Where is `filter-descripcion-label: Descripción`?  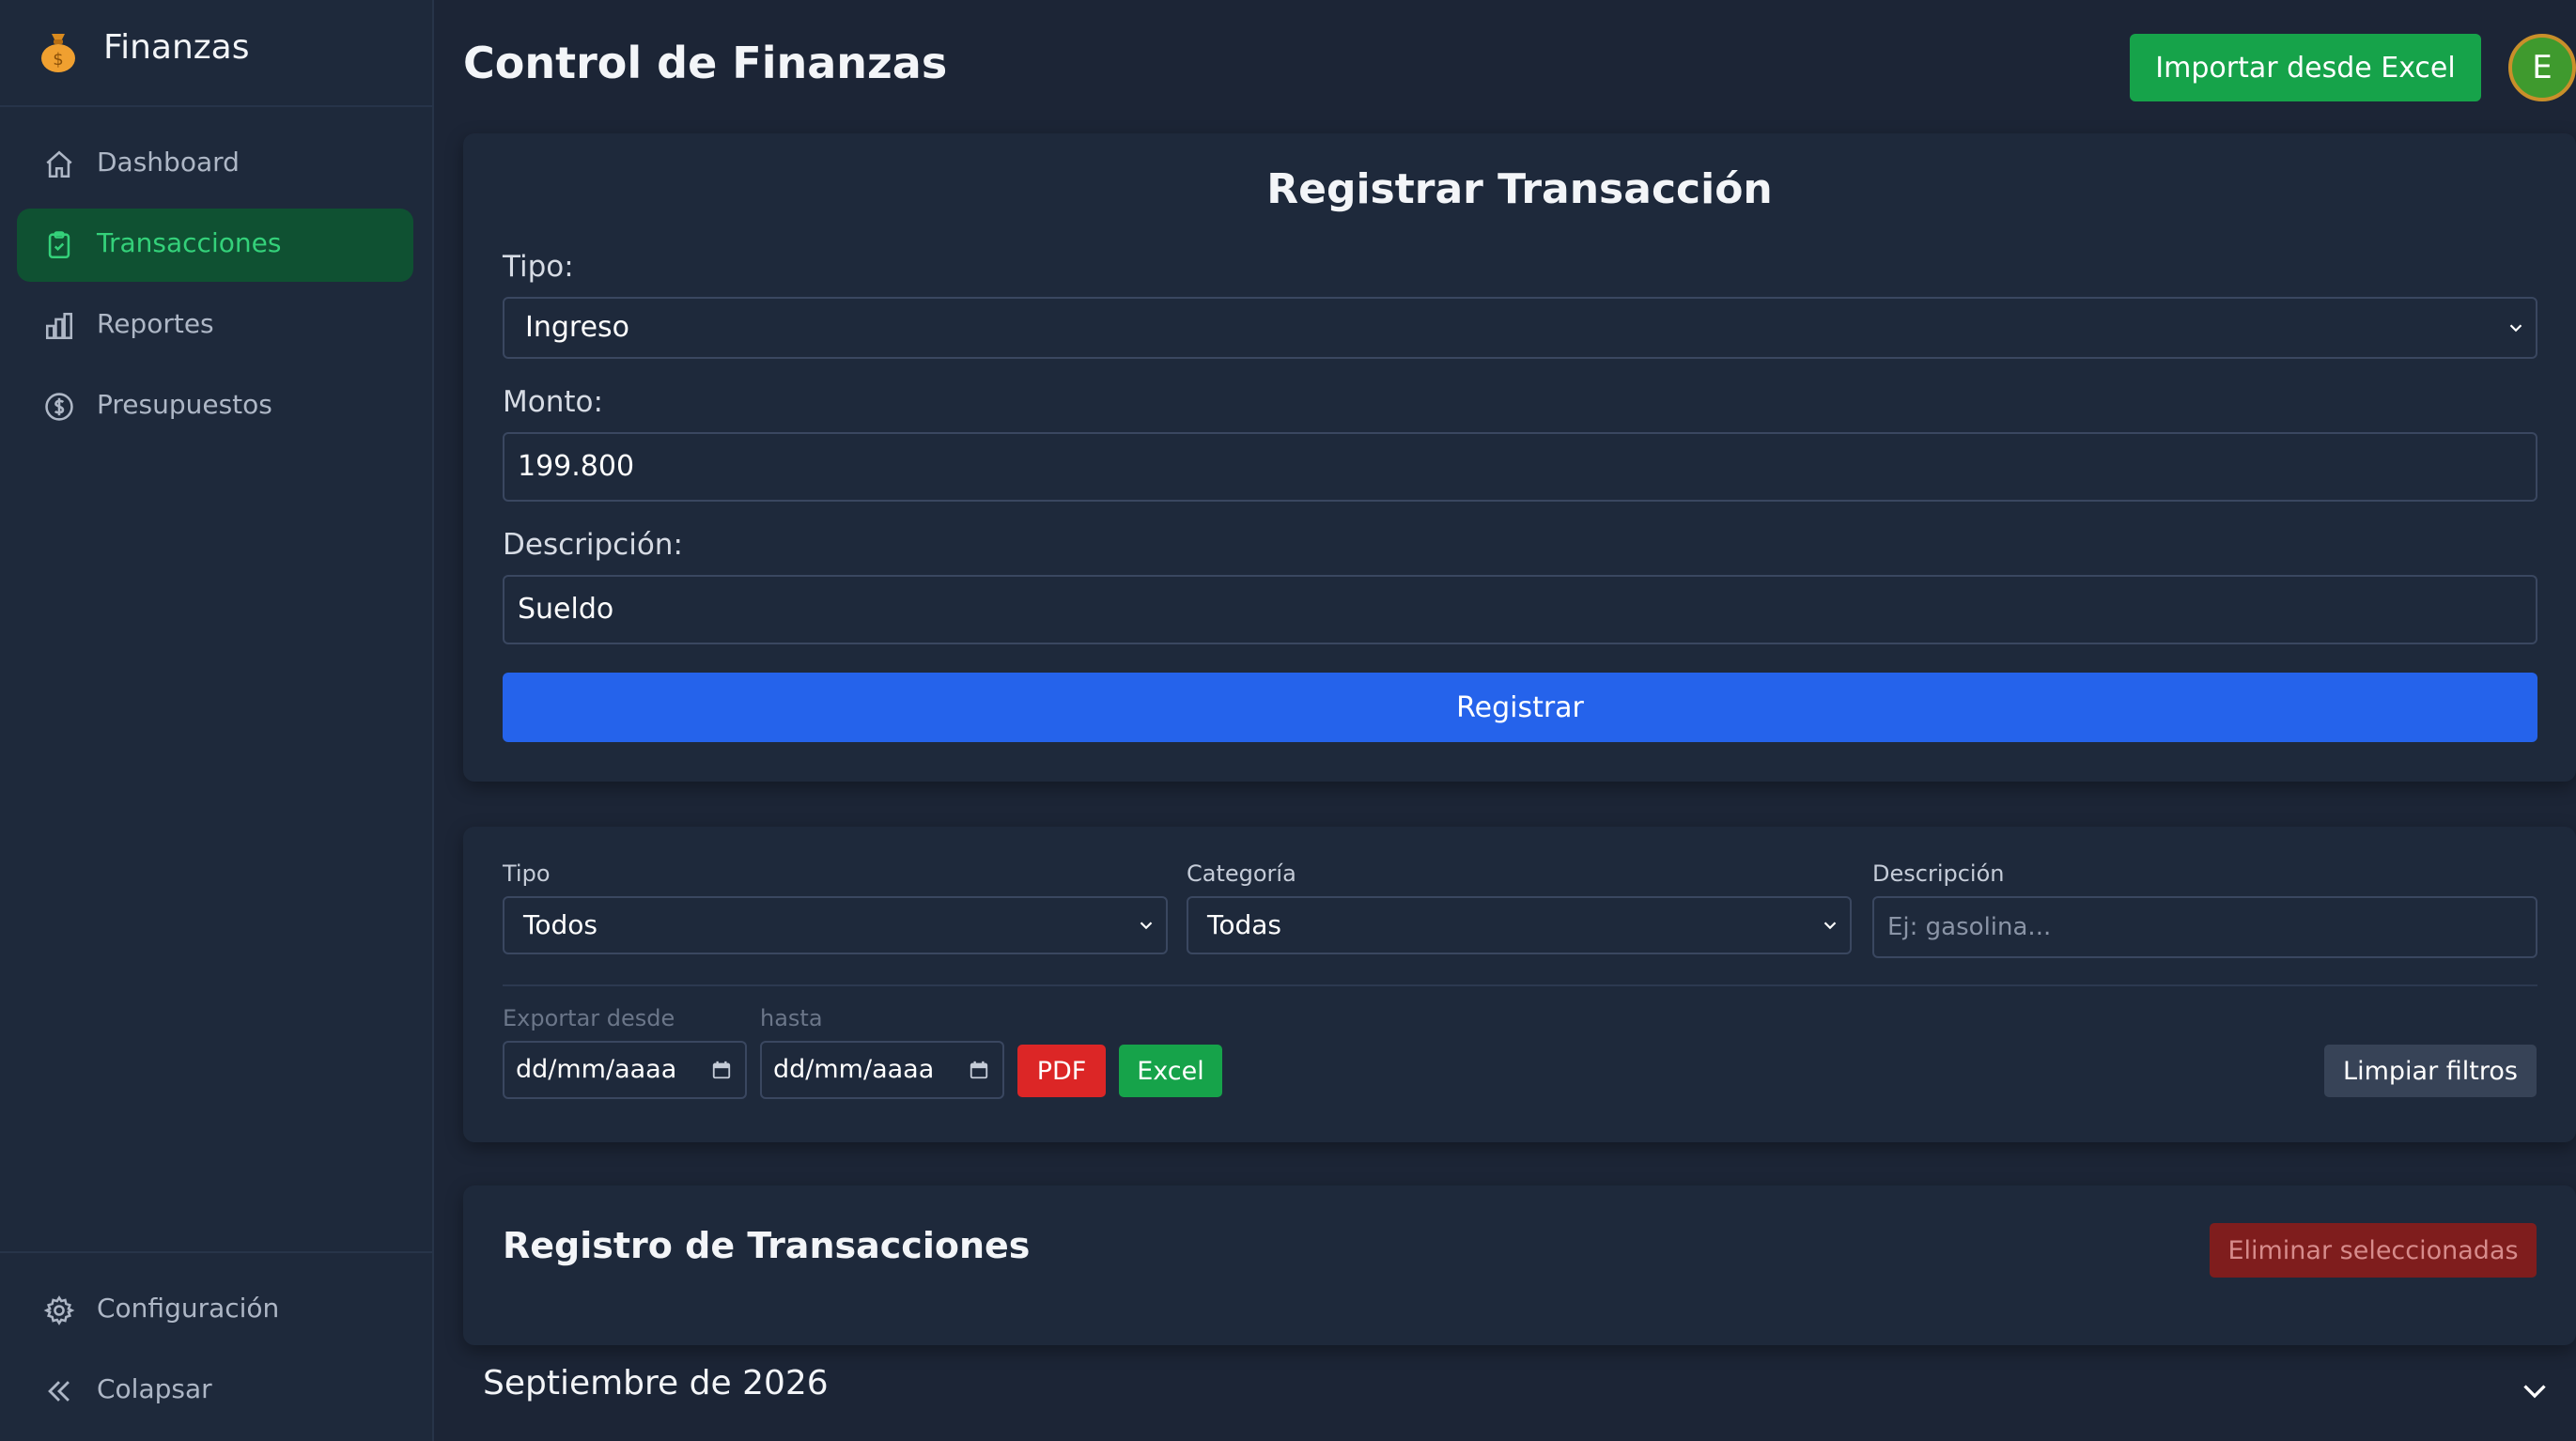
filter-descripcion-label: Descripción is located at coordinates (1939, 873).